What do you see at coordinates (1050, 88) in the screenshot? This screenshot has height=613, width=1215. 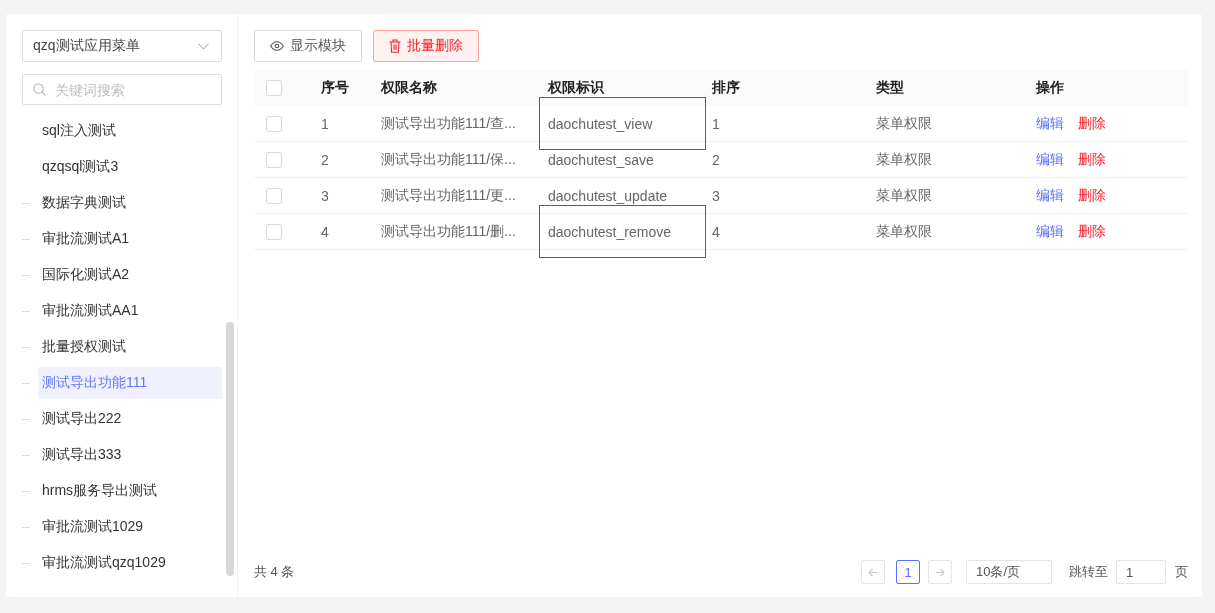 I see `column-header: 操作` at bounding box center [1050, 88].